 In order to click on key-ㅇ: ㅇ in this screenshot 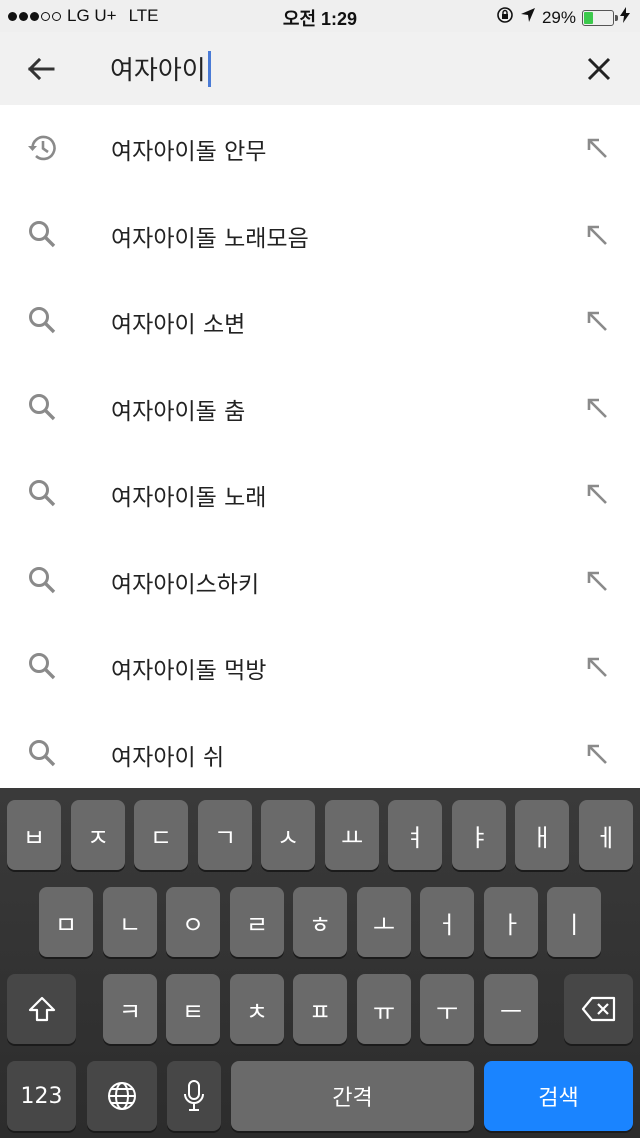, I will do `click(193, 922)`.